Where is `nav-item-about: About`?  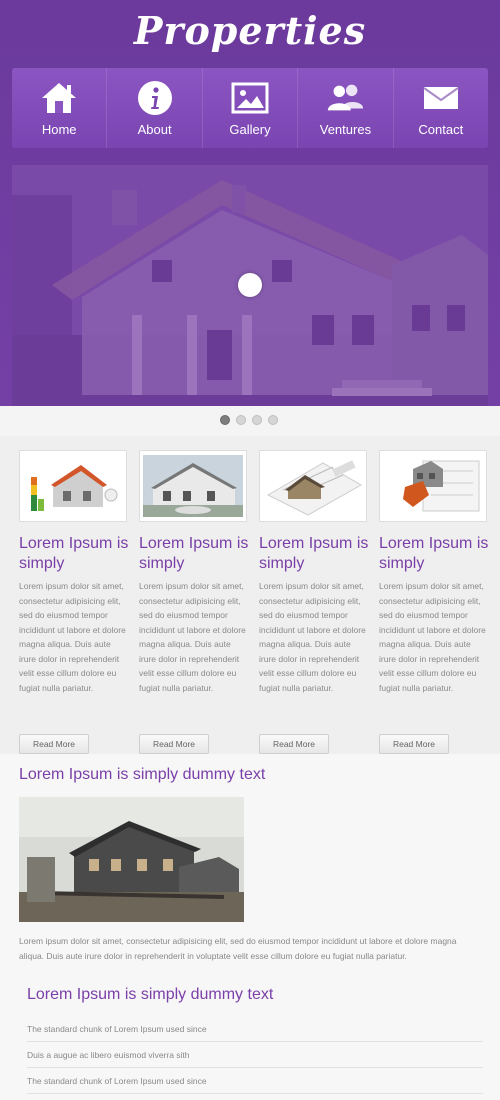 nav-item-about: About is located at coordinates (155, 108).